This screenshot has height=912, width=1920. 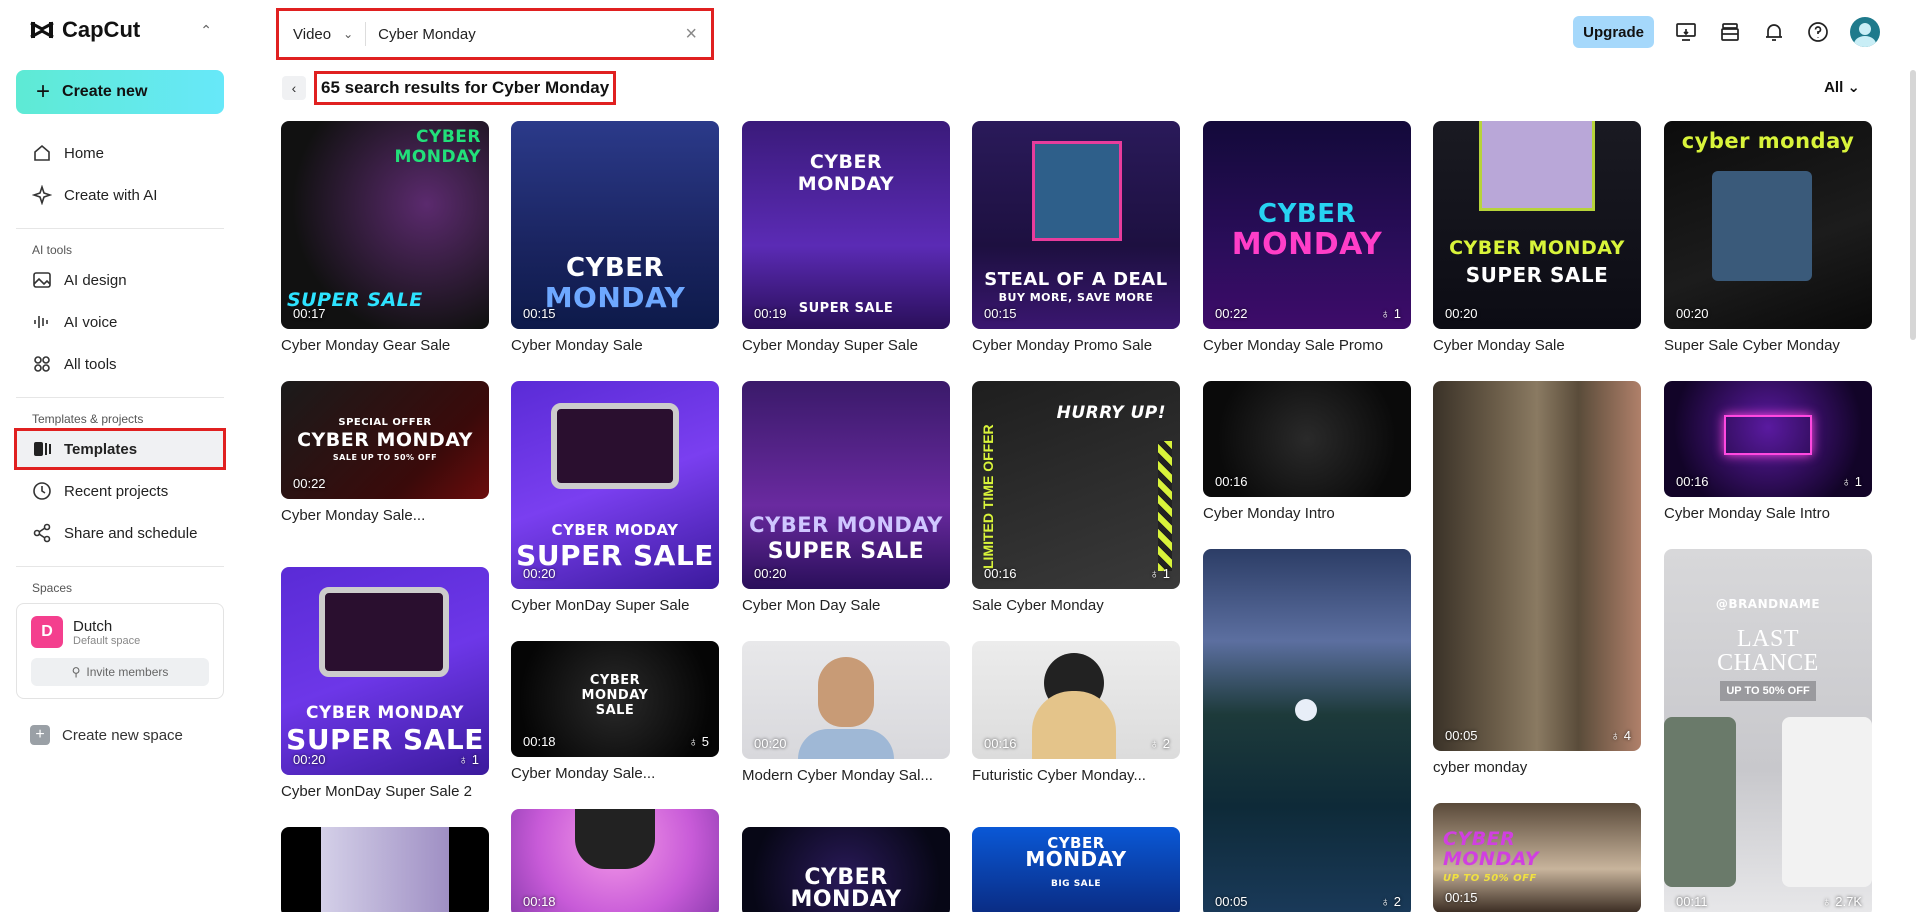 What do you see at coordinates (120, 280) in the screenshot?
I see `sidebar-item-ai-design: AI design` at bounding box center [120, 280].